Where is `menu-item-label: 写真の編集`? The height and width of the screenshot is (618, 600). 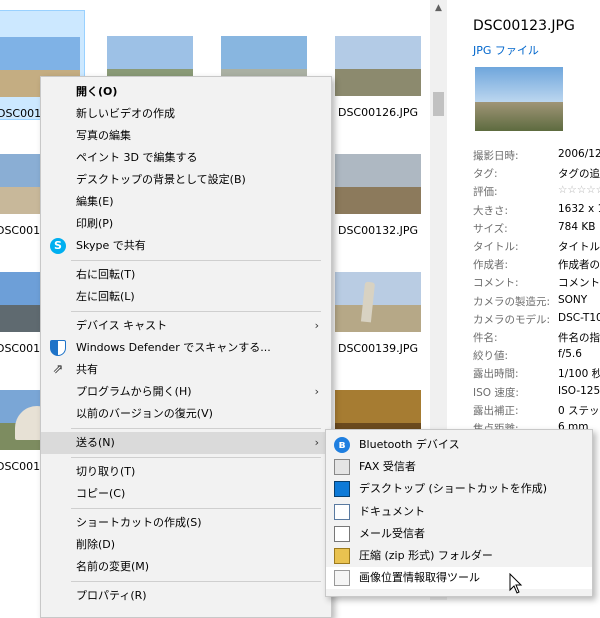 menu-item-label: 写真の編集 is located at coordinates (103, 135).